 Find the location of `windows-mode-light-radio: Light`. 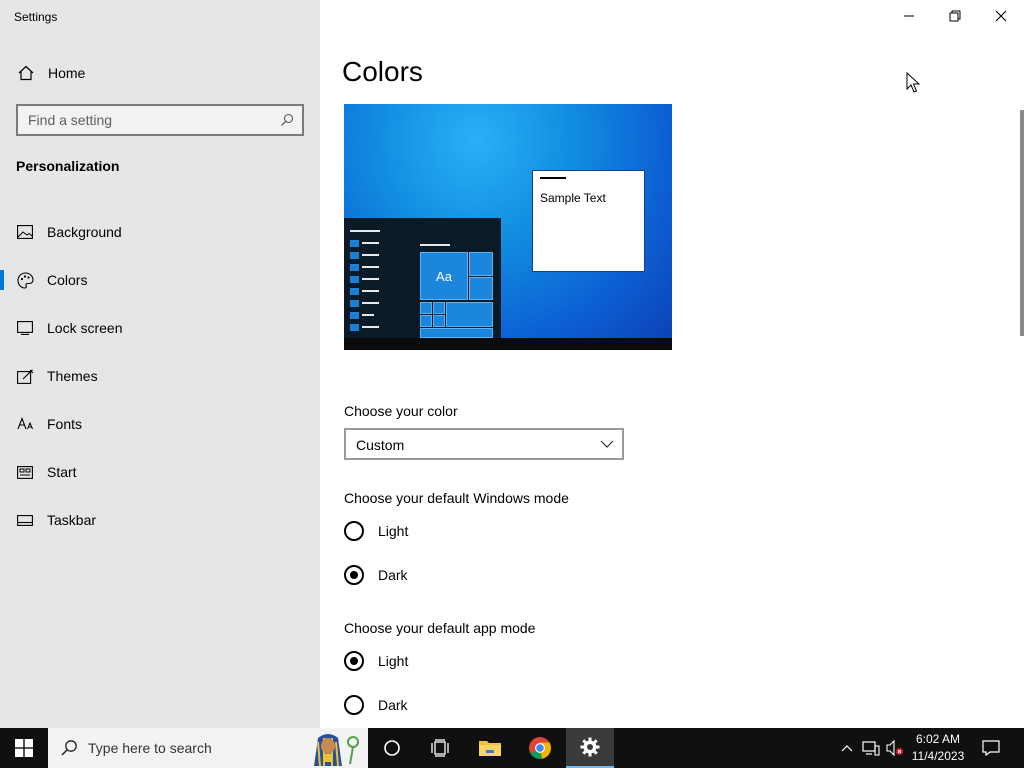

windows-mode-light-radio: Light is located at coordinates (376, 531).